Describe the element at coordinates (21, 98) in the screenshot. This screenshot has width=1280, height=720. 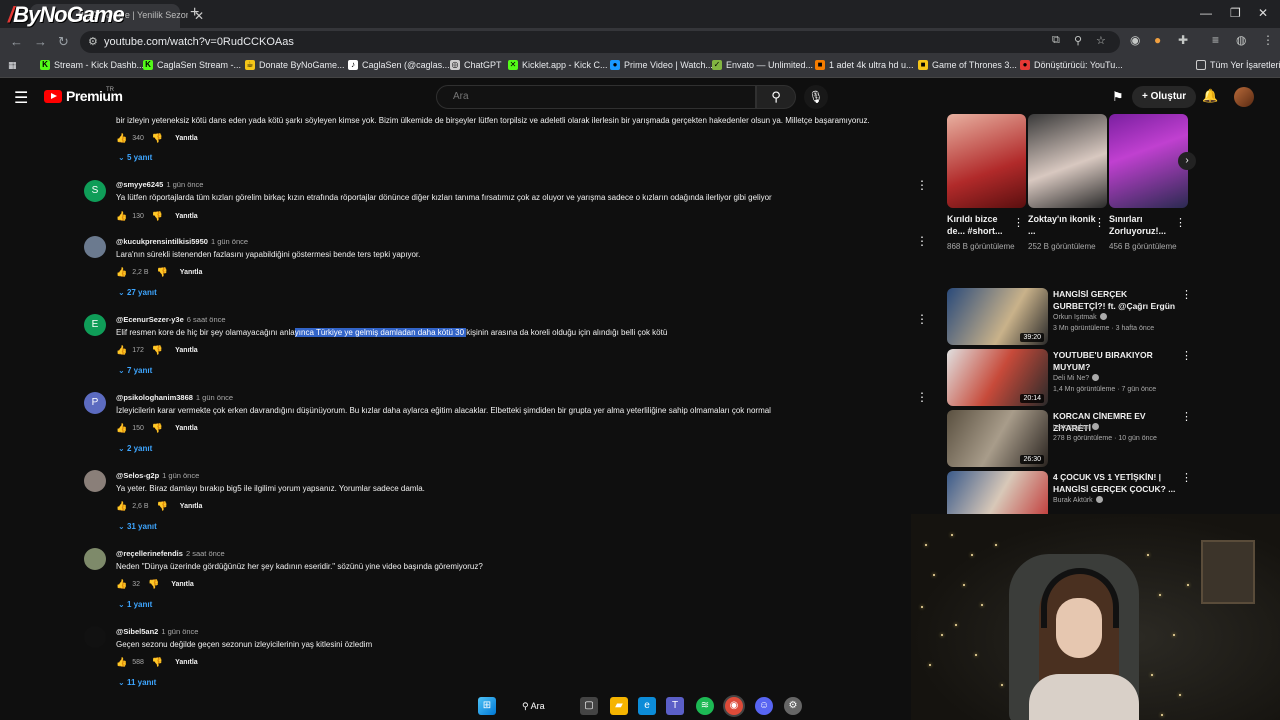
I see `menu-icon: ☰` at that location.